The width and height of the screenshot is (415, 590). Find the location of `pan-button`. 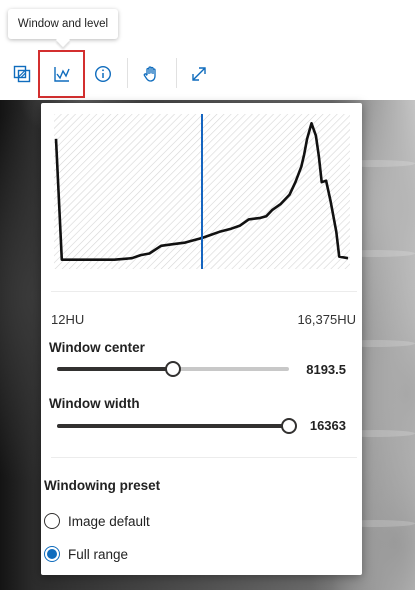

pan-button is located at coordinates (151, 74).